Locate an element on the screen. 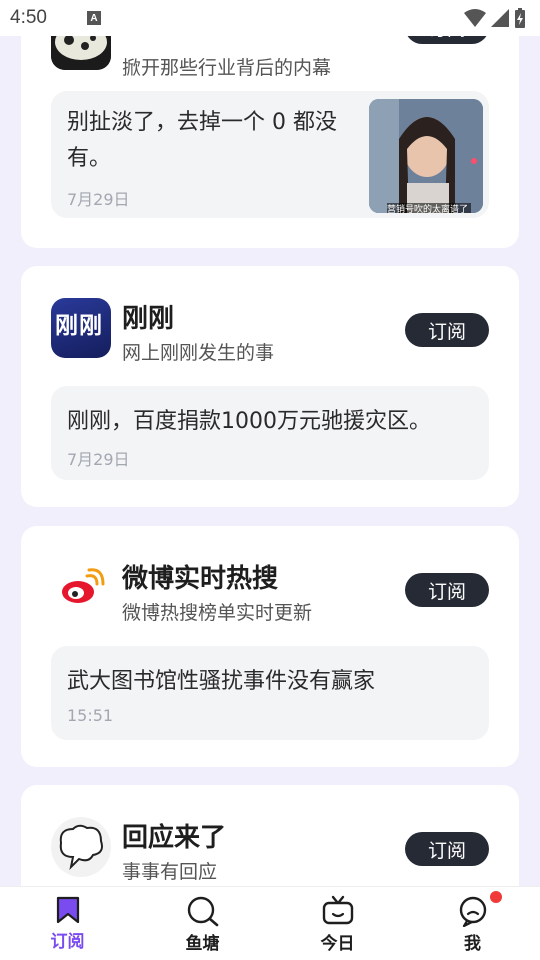 The image size is (540, 960). post-title: 武大图书馆性骚扰事件没有赢家 is located at coordinates (221, 681).